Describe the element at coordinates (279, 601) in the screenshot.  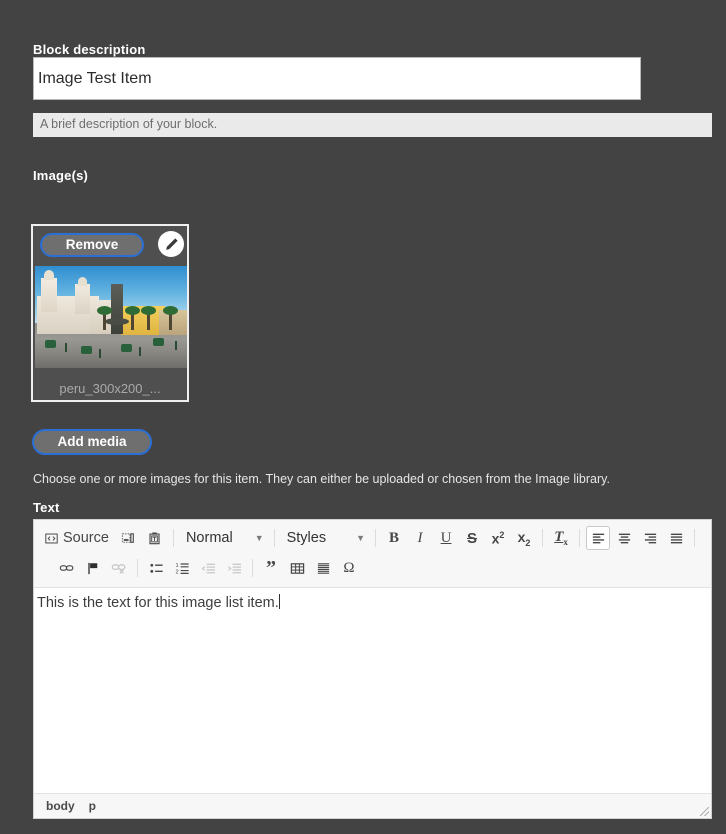
I see `text-cursor` at that location.